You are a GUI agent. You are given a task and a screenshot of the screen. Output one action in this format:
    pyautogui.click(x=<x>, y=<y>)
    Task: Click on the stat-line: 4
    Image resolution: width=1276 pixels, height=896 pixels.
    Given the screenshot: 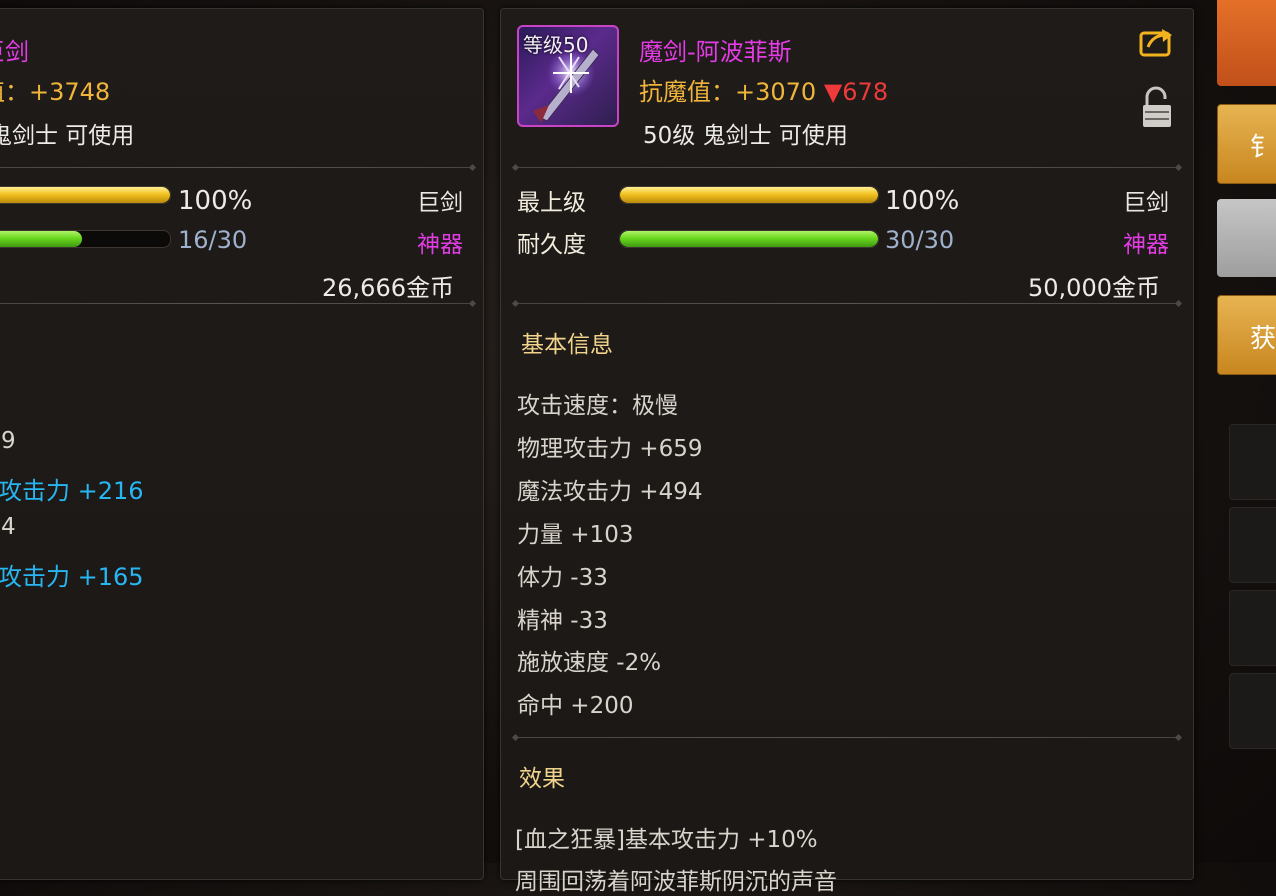 What is the action you would take?
    pyautogui.click(x=8, y=527)
    